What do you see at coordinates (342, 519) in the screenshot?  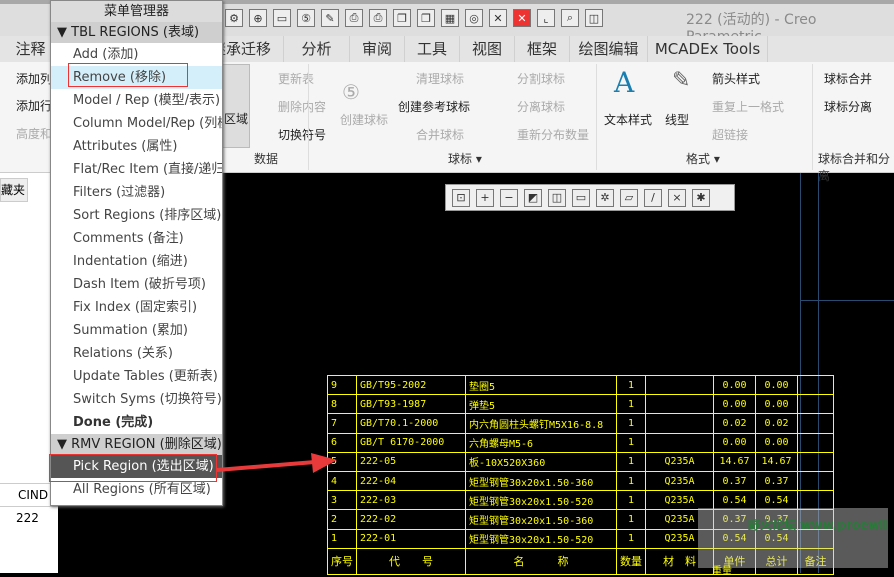 I see `table-cell: 2` at bounding box center [342, 519].